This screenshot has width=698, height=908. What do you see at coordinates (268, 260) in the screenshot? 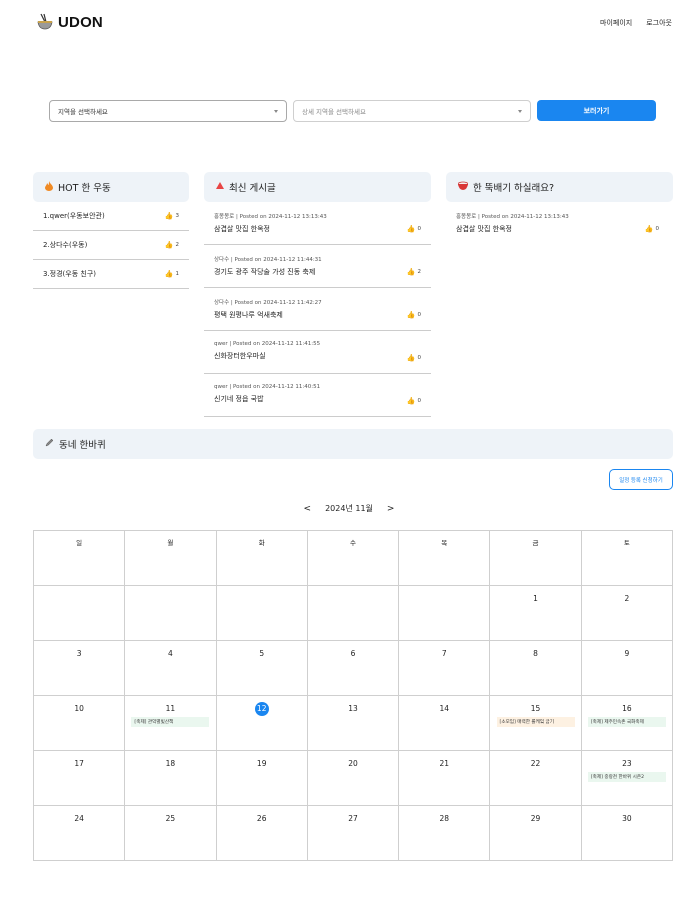
I see `post-meta: 상다수 | Posted on 2024-11-12 11:44:31` at bounding box center [268, 260].